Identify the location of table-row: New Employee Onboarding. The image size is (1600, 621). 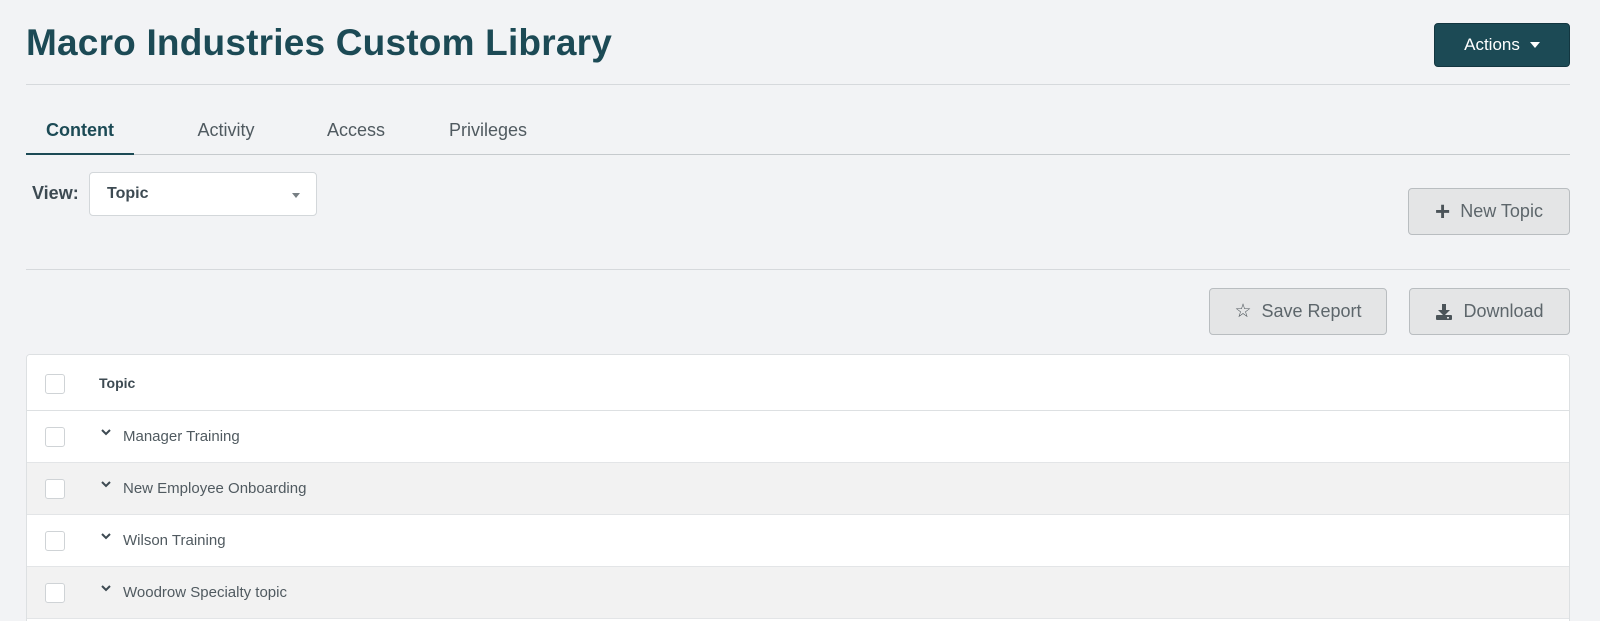
(798, 489).